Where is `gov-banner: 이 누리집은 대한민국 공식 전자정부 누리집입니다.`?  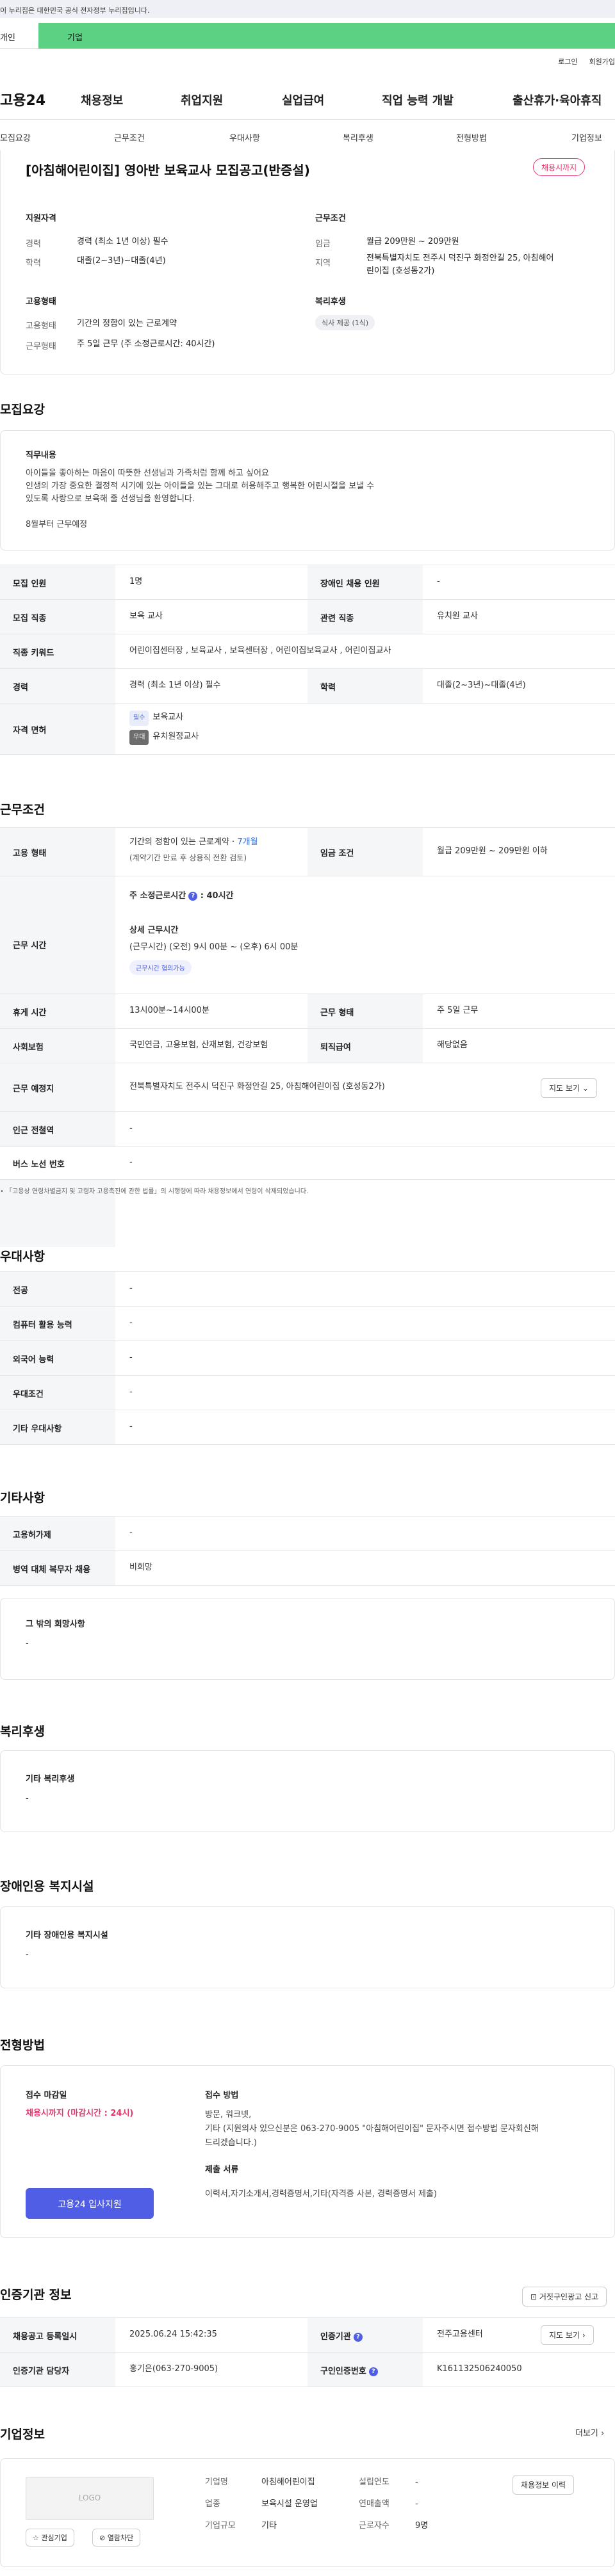
gov-banner: 이 누리집은 대한민국 공식 전자정부 누리집입니다. is located at coordinates (307, 9).